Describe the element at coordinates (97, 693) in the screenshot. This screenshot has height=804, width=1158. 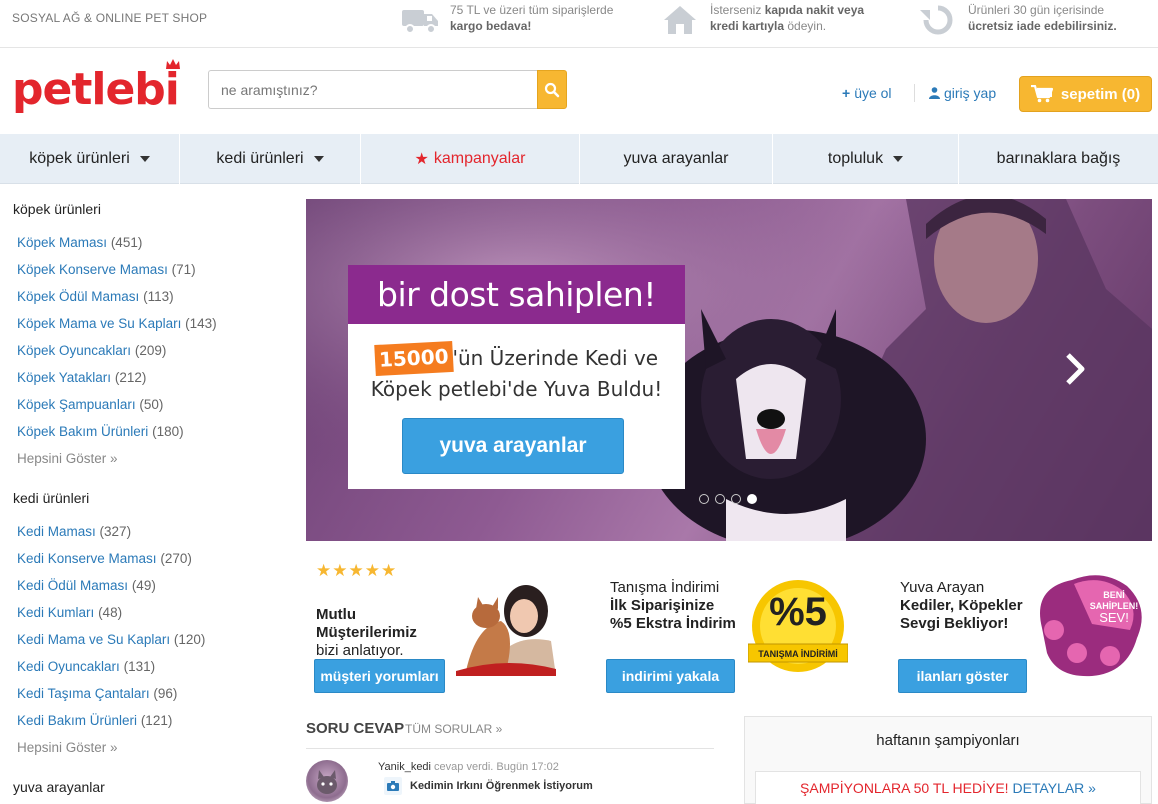
I see `sidebar-item: Kedi Taşıma Çantaları (96)` at that location.